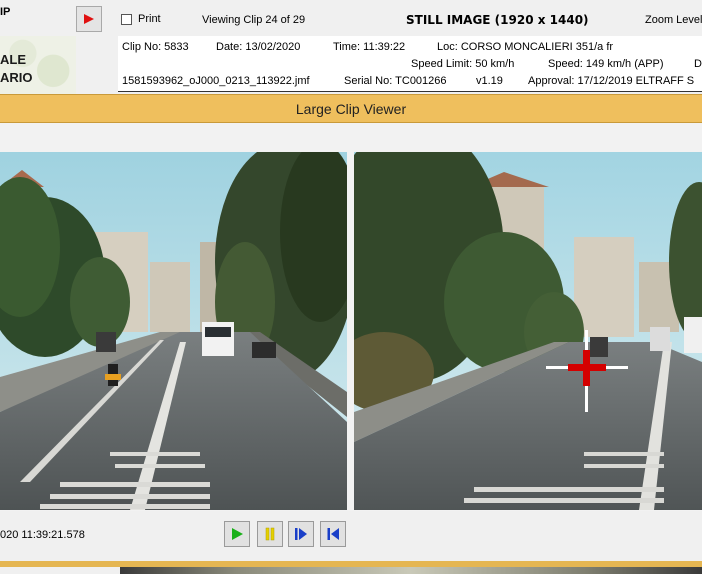  Describe the element at coordinates (411, 570) in the screenshot. I see `next-clip-preview` at that location.